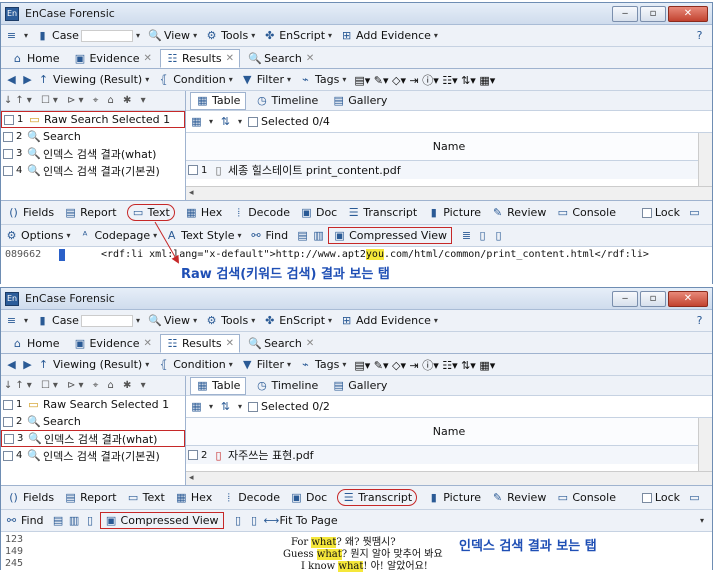 This screenshot has height=572, width=713. What do you see at coordinates (694, 212) in the screenshot?
I see `split-view-icon: ▭` at bounding box center [694, 212].